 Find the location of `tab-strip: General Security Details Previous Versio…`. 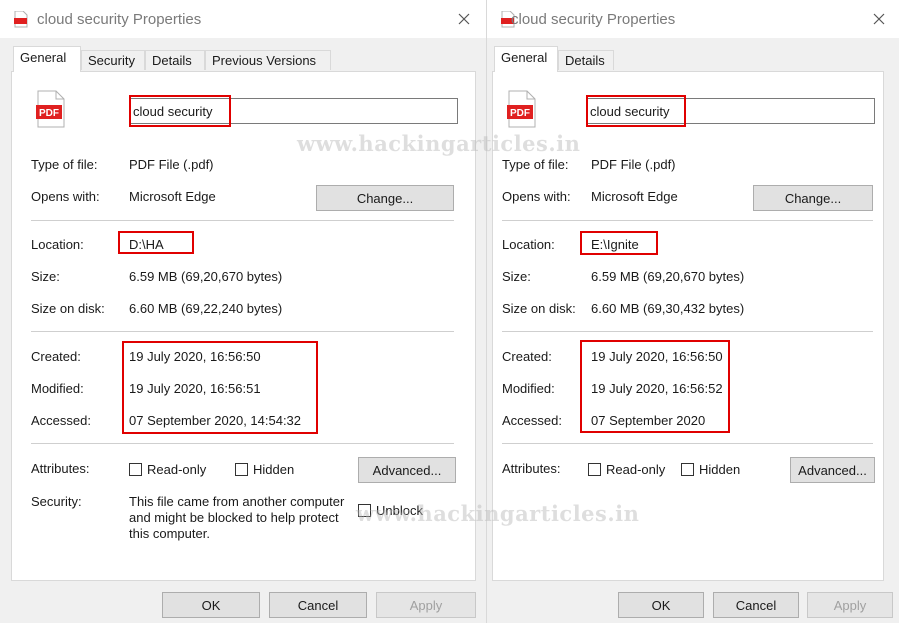

tab-strip: General Security Details Previous Versio… is located at coordinates (243, 56).